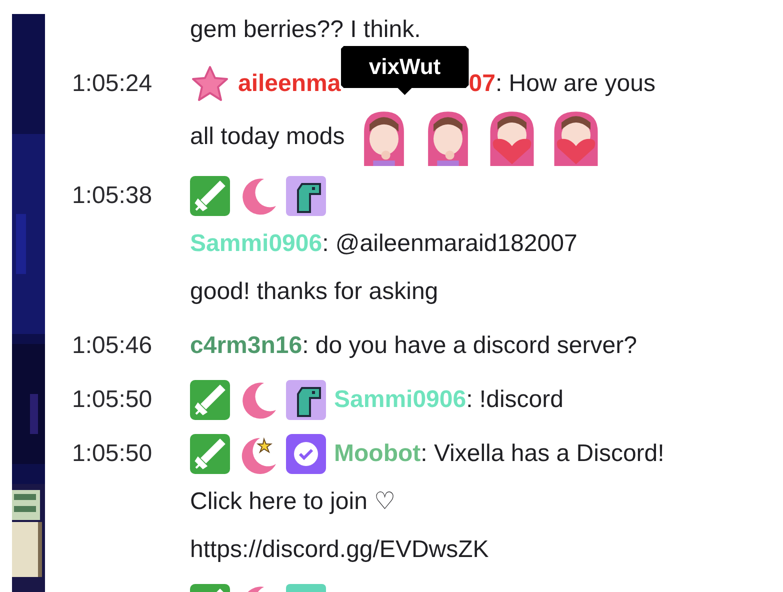 The image size is (783, 592). Describe the element at coordinates (575, 84) in the screenshot. I see `message-text: : How are yous` at that location.